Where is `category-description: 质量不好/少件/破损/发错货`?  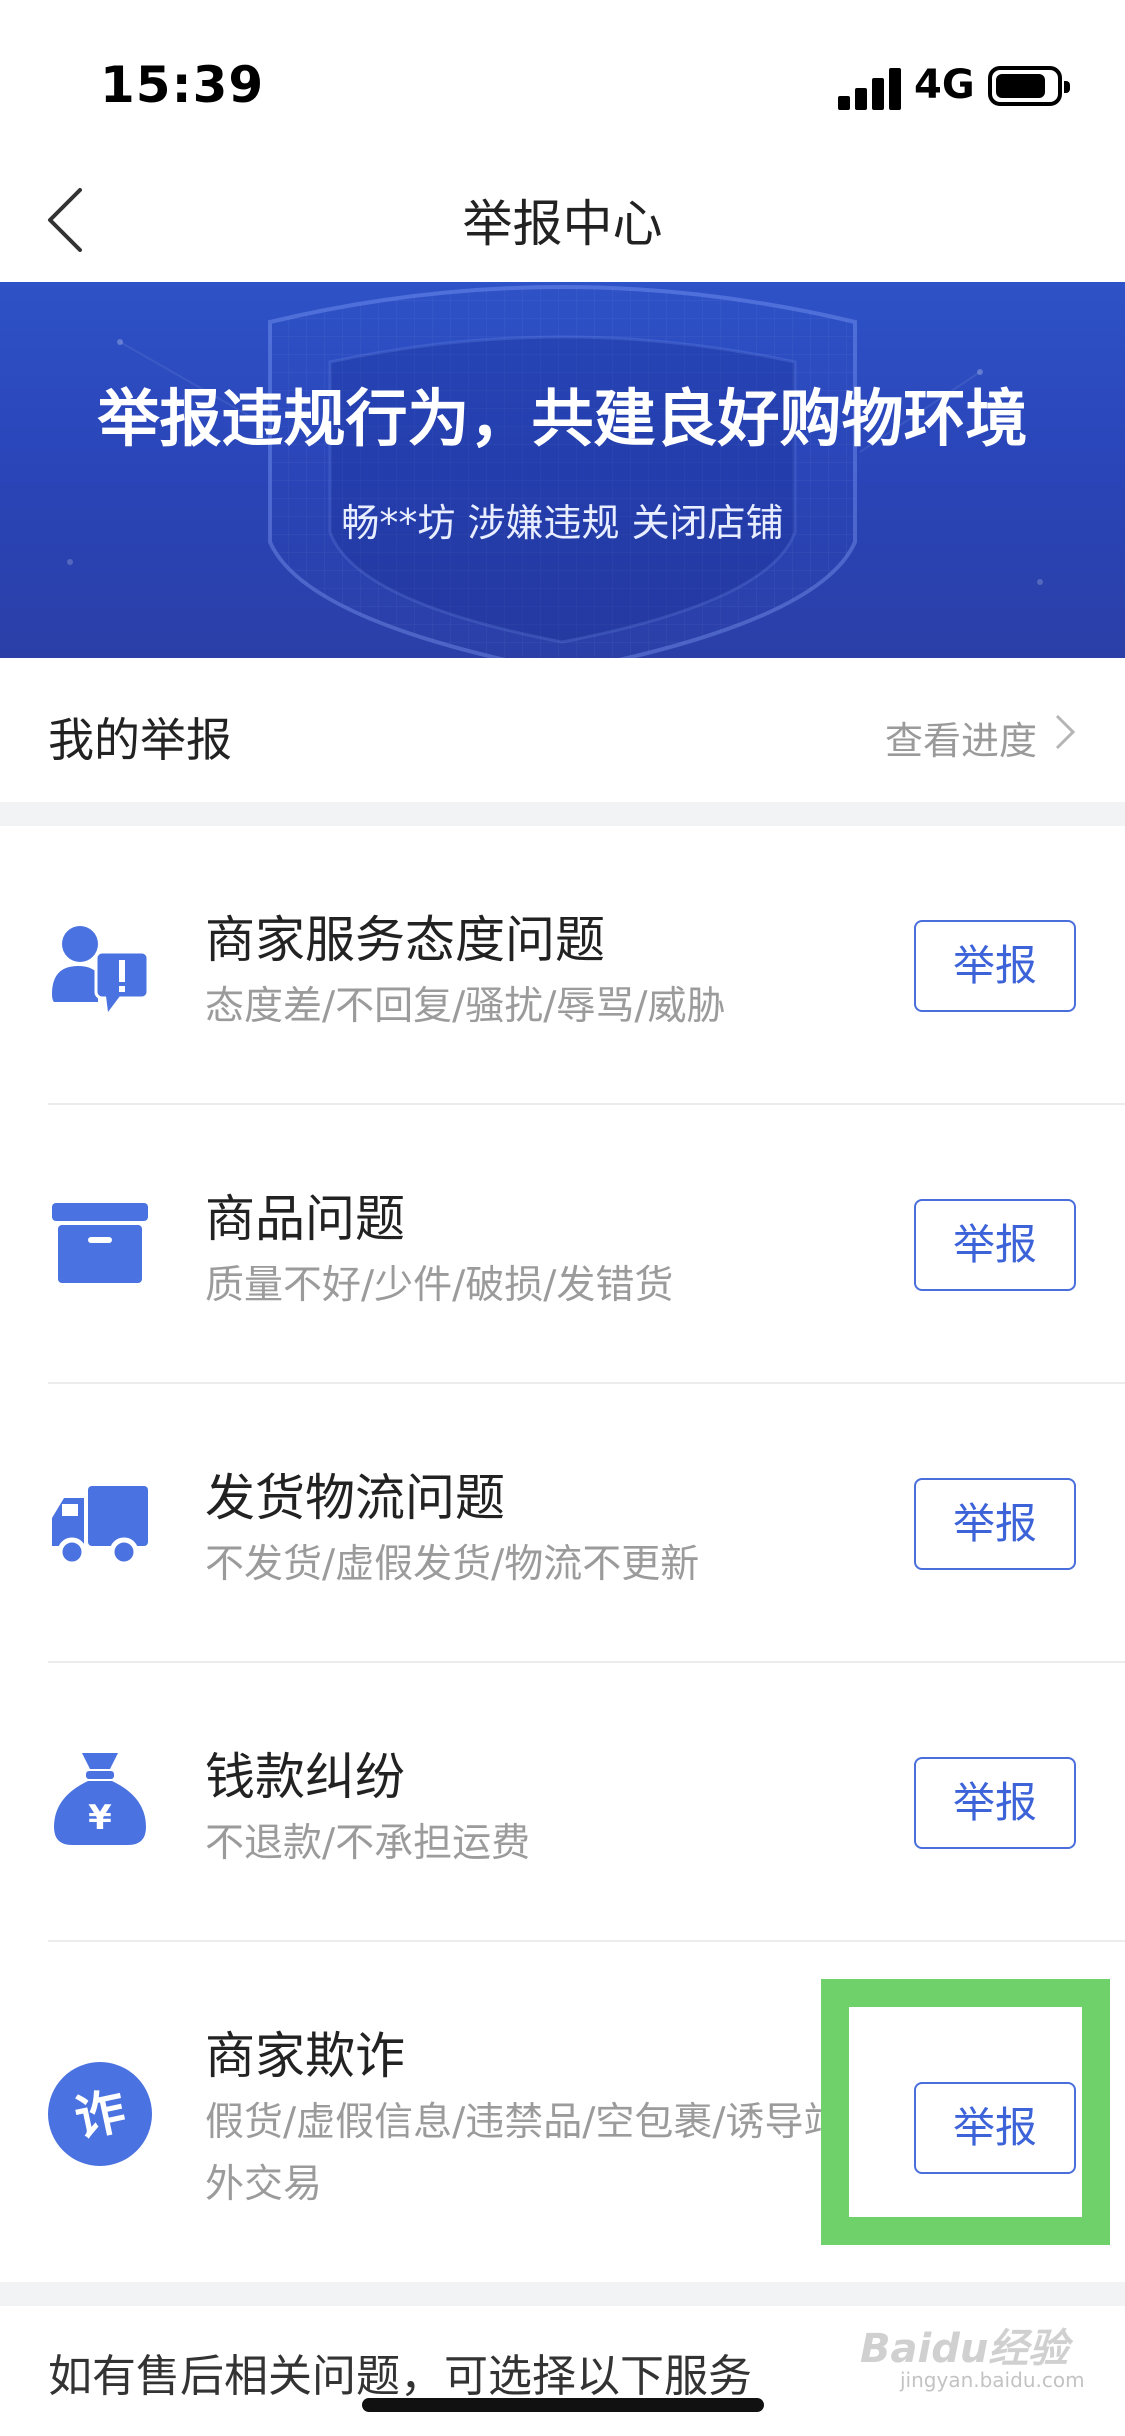 category-description: 质量不好/少件/破损/发错货 is located at coordinates (439, 1285).